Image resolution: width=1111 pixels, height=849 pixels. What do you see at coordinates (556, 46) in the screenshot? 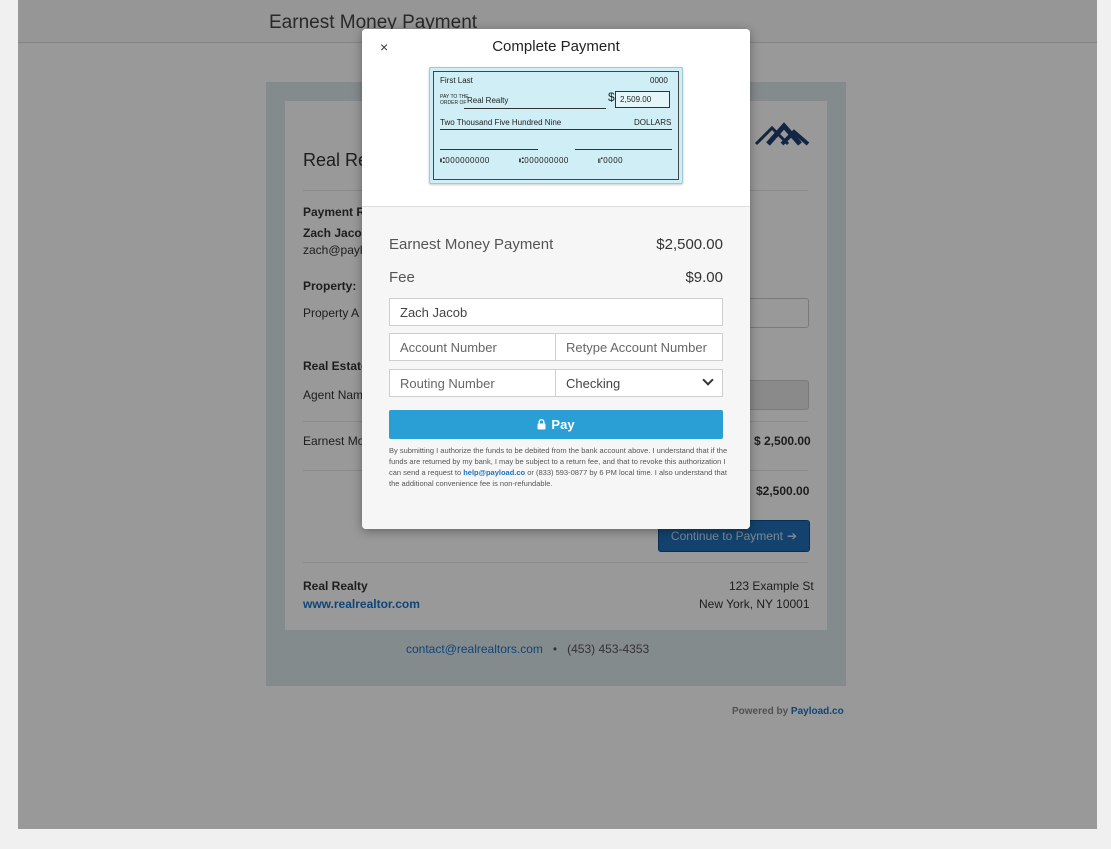
I see `modal-title: Complete Payment` at bounding box center [556, 46].